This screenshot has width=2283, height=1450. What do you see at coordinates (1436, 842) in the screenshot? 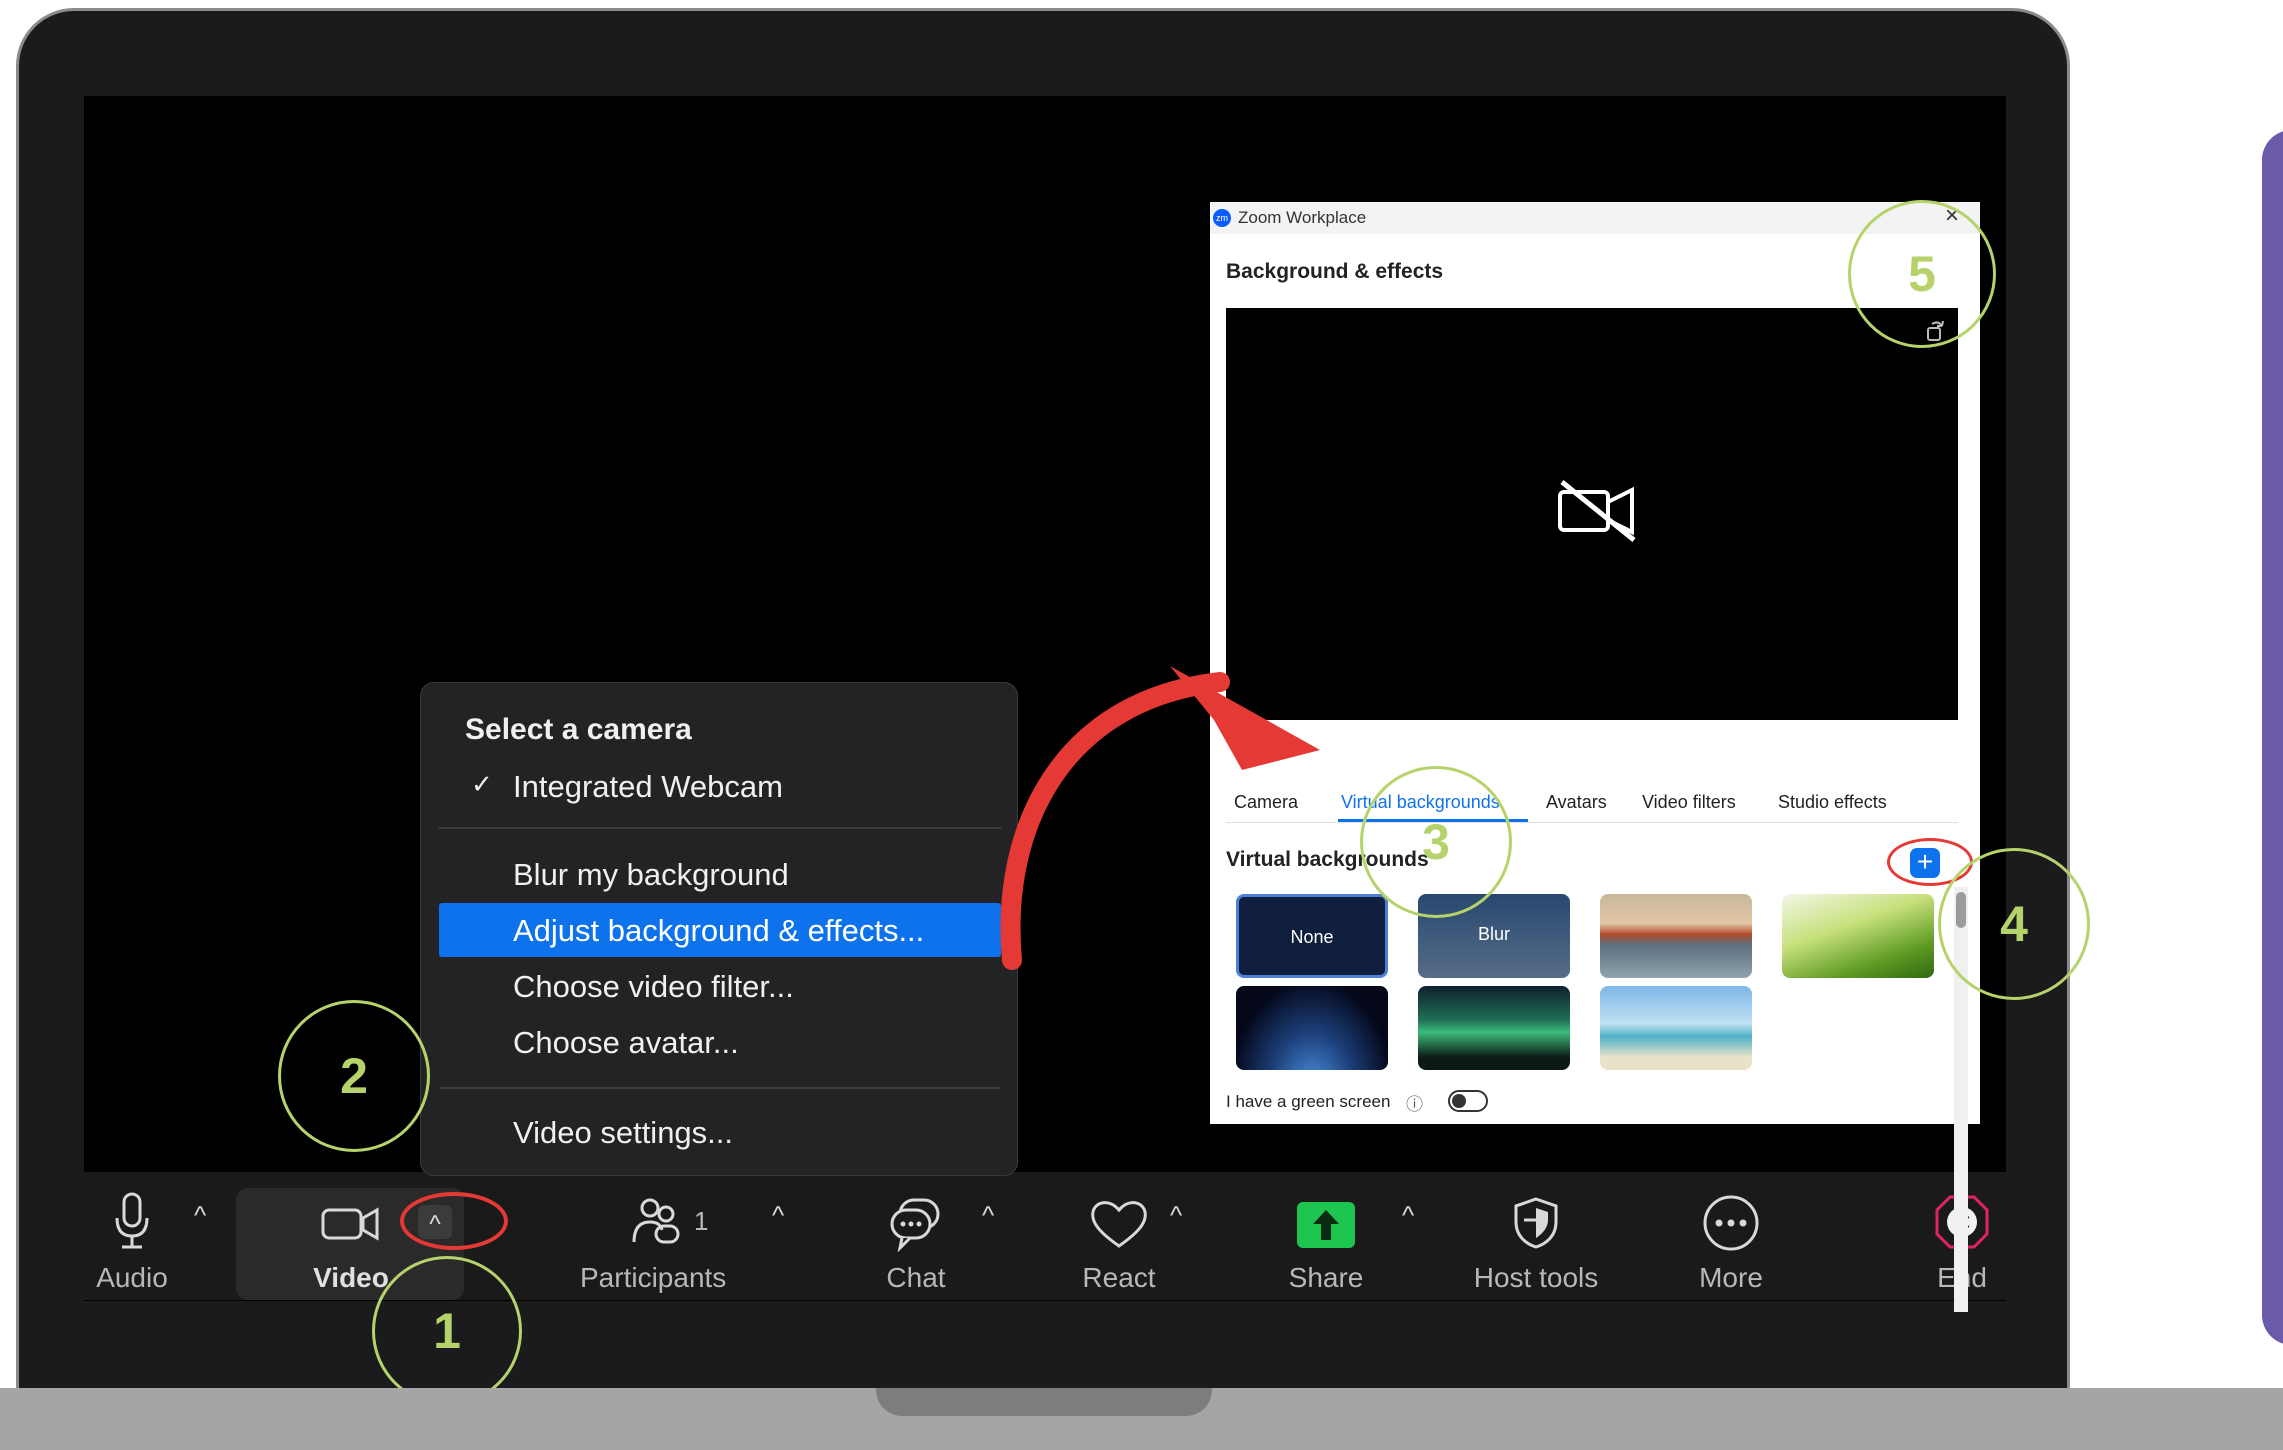
I see `step-3-marker: 3` at bounding box center [1436, 842].